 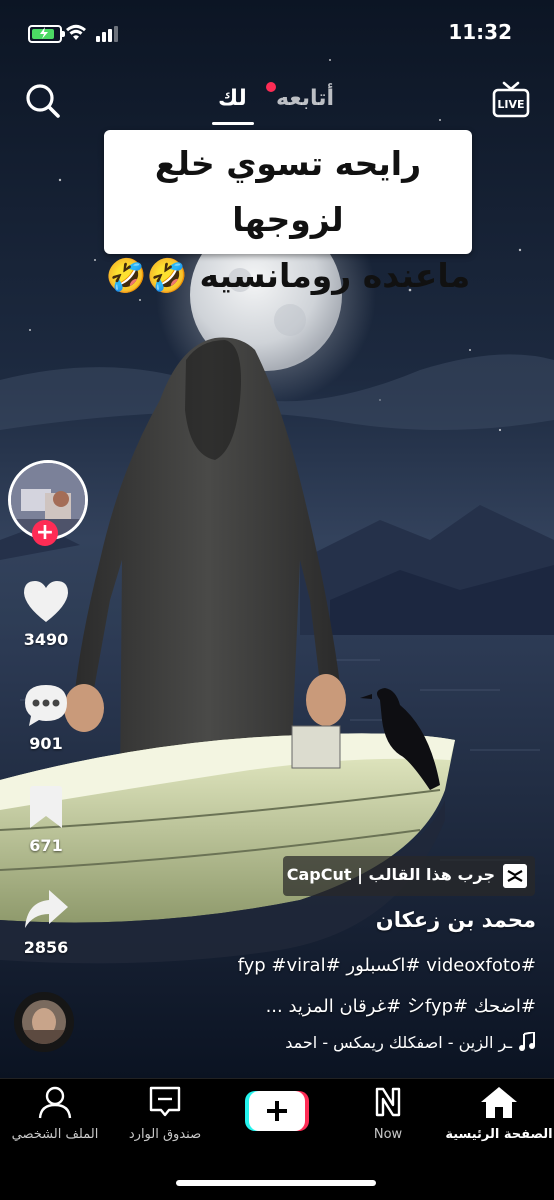 I want to click on inbox-icon, so click(x=165, y=1101).